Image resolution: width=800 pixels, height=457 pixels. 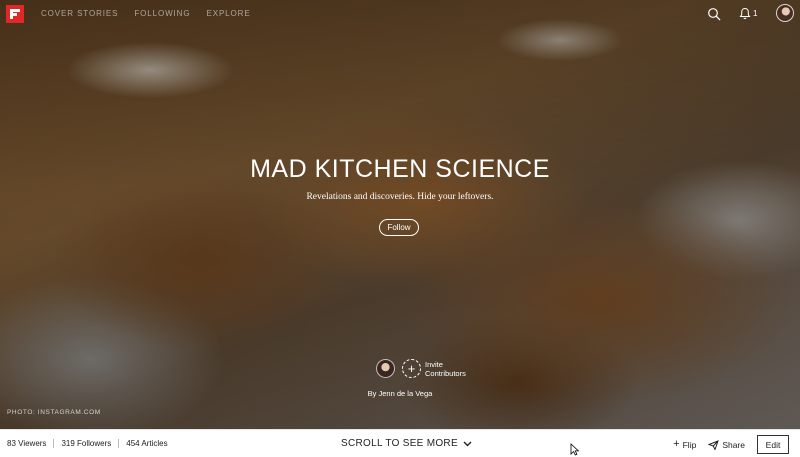 I want to click on nav-following: Following, so click(x=162, y=13).